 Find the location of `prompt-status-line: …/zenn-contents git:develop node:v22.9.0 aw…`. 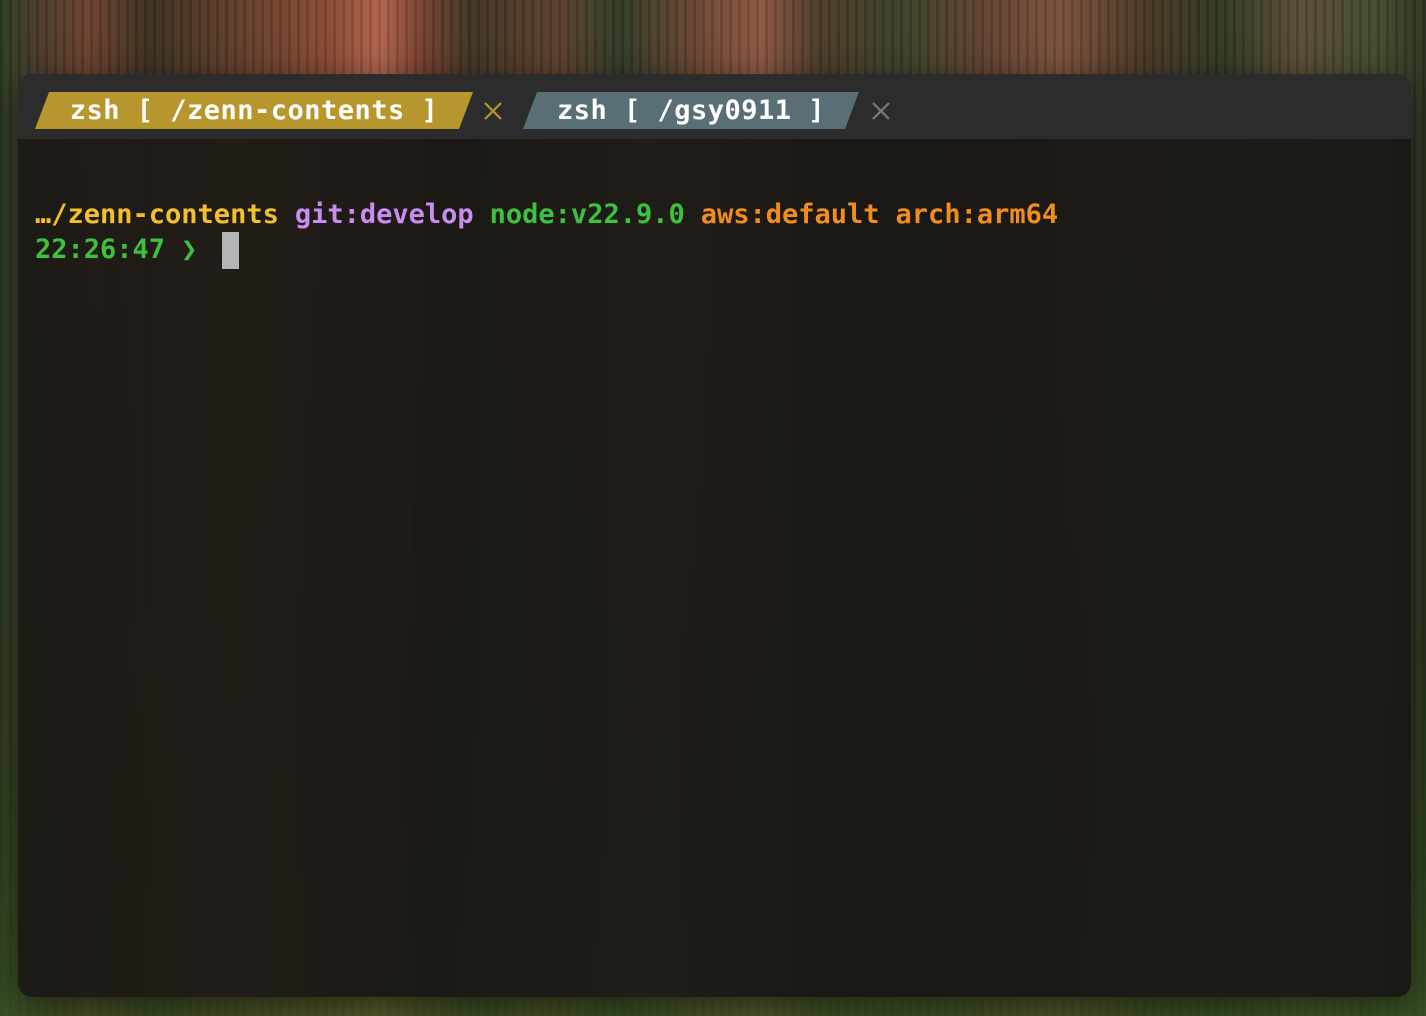

prompt-status-line: …/zenn-contents git:develop node:v22.9.0 aw… is located at coordinates (546, 214).